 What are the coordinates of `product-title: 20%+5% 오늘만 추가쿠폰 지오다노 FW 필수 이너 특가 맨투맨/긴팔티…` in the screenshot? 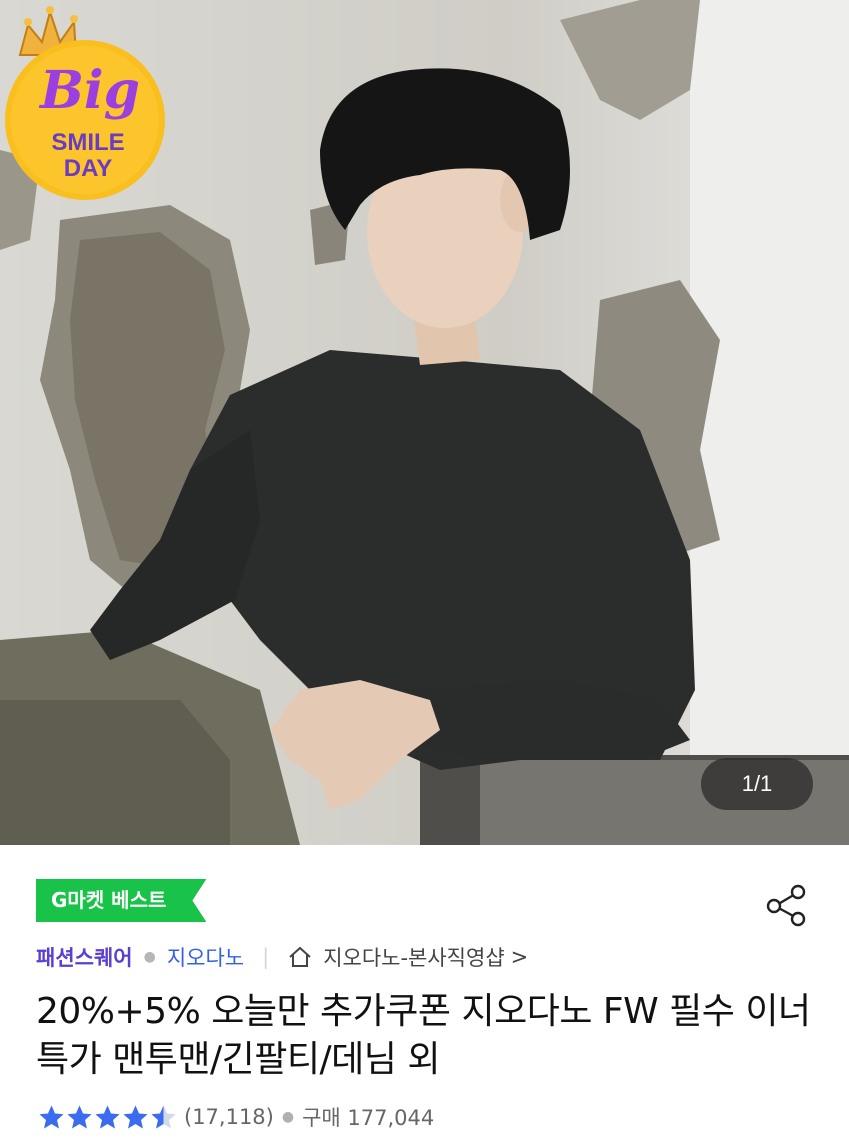 It's located at (423, 1035).